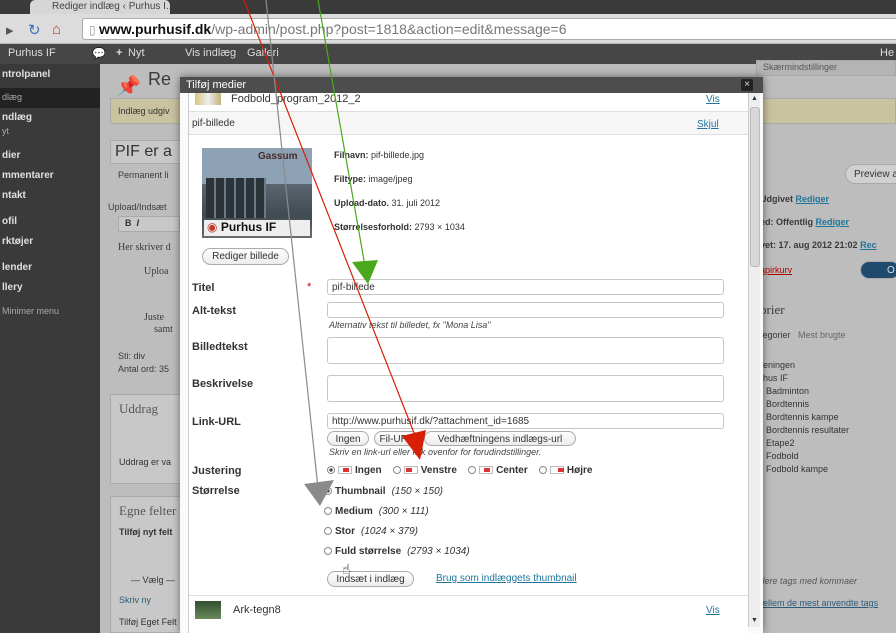 The width and height of the screenshot is (896, 633). I want to click on dialog-scrollbar: ▲ ▼, so click(754, 360).